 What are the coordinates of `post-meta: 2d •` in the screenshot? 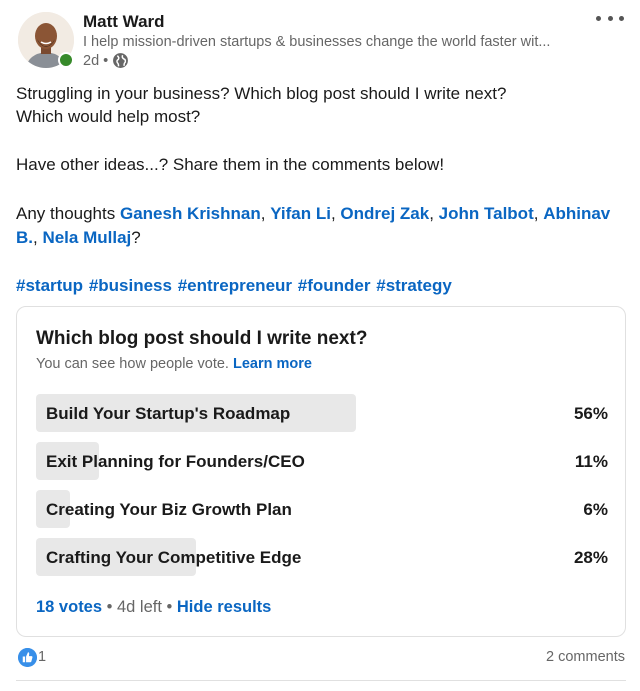 It's located at (106, 60).